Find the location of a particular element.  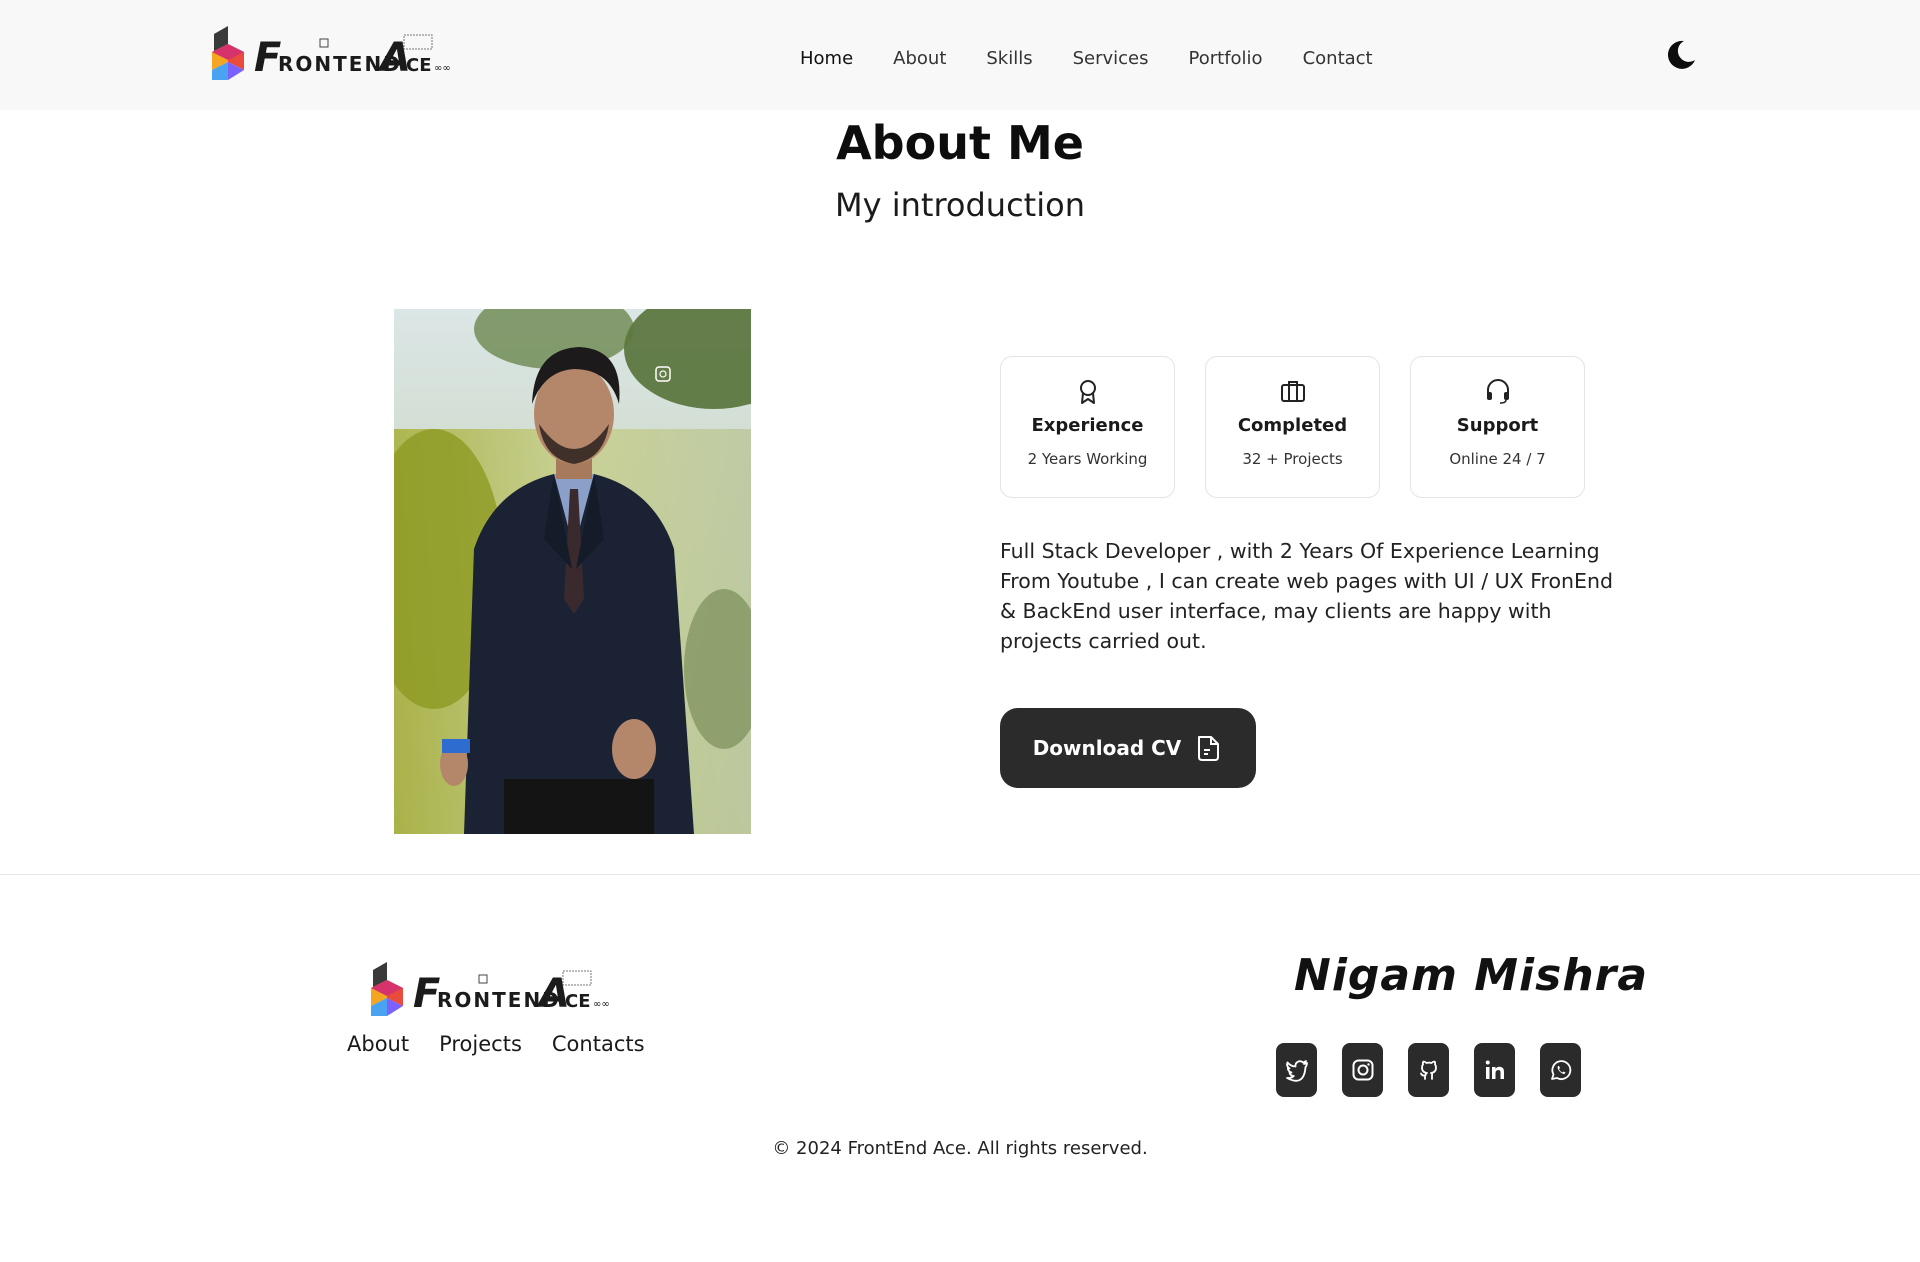

card-experience: Experience 2 Years Working is located at coordinates (1087, 427).